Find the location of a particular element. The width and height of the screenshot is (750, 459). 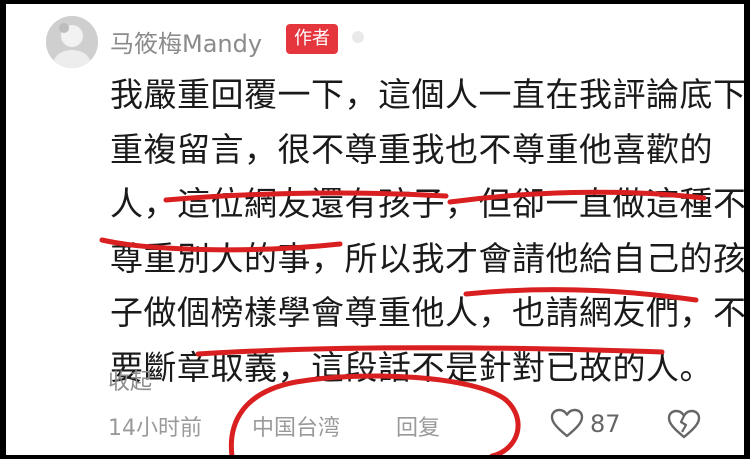

timestamp: 14小时前 is located at coordinates (155, 428).